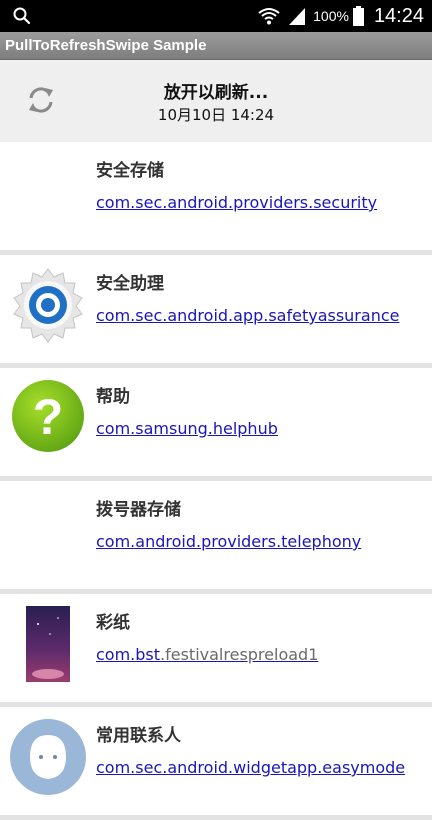  What do you see at coordinates (113, 397) in the screenshot?
I see `item-title: 帮助` at bounding box center [113, 397].